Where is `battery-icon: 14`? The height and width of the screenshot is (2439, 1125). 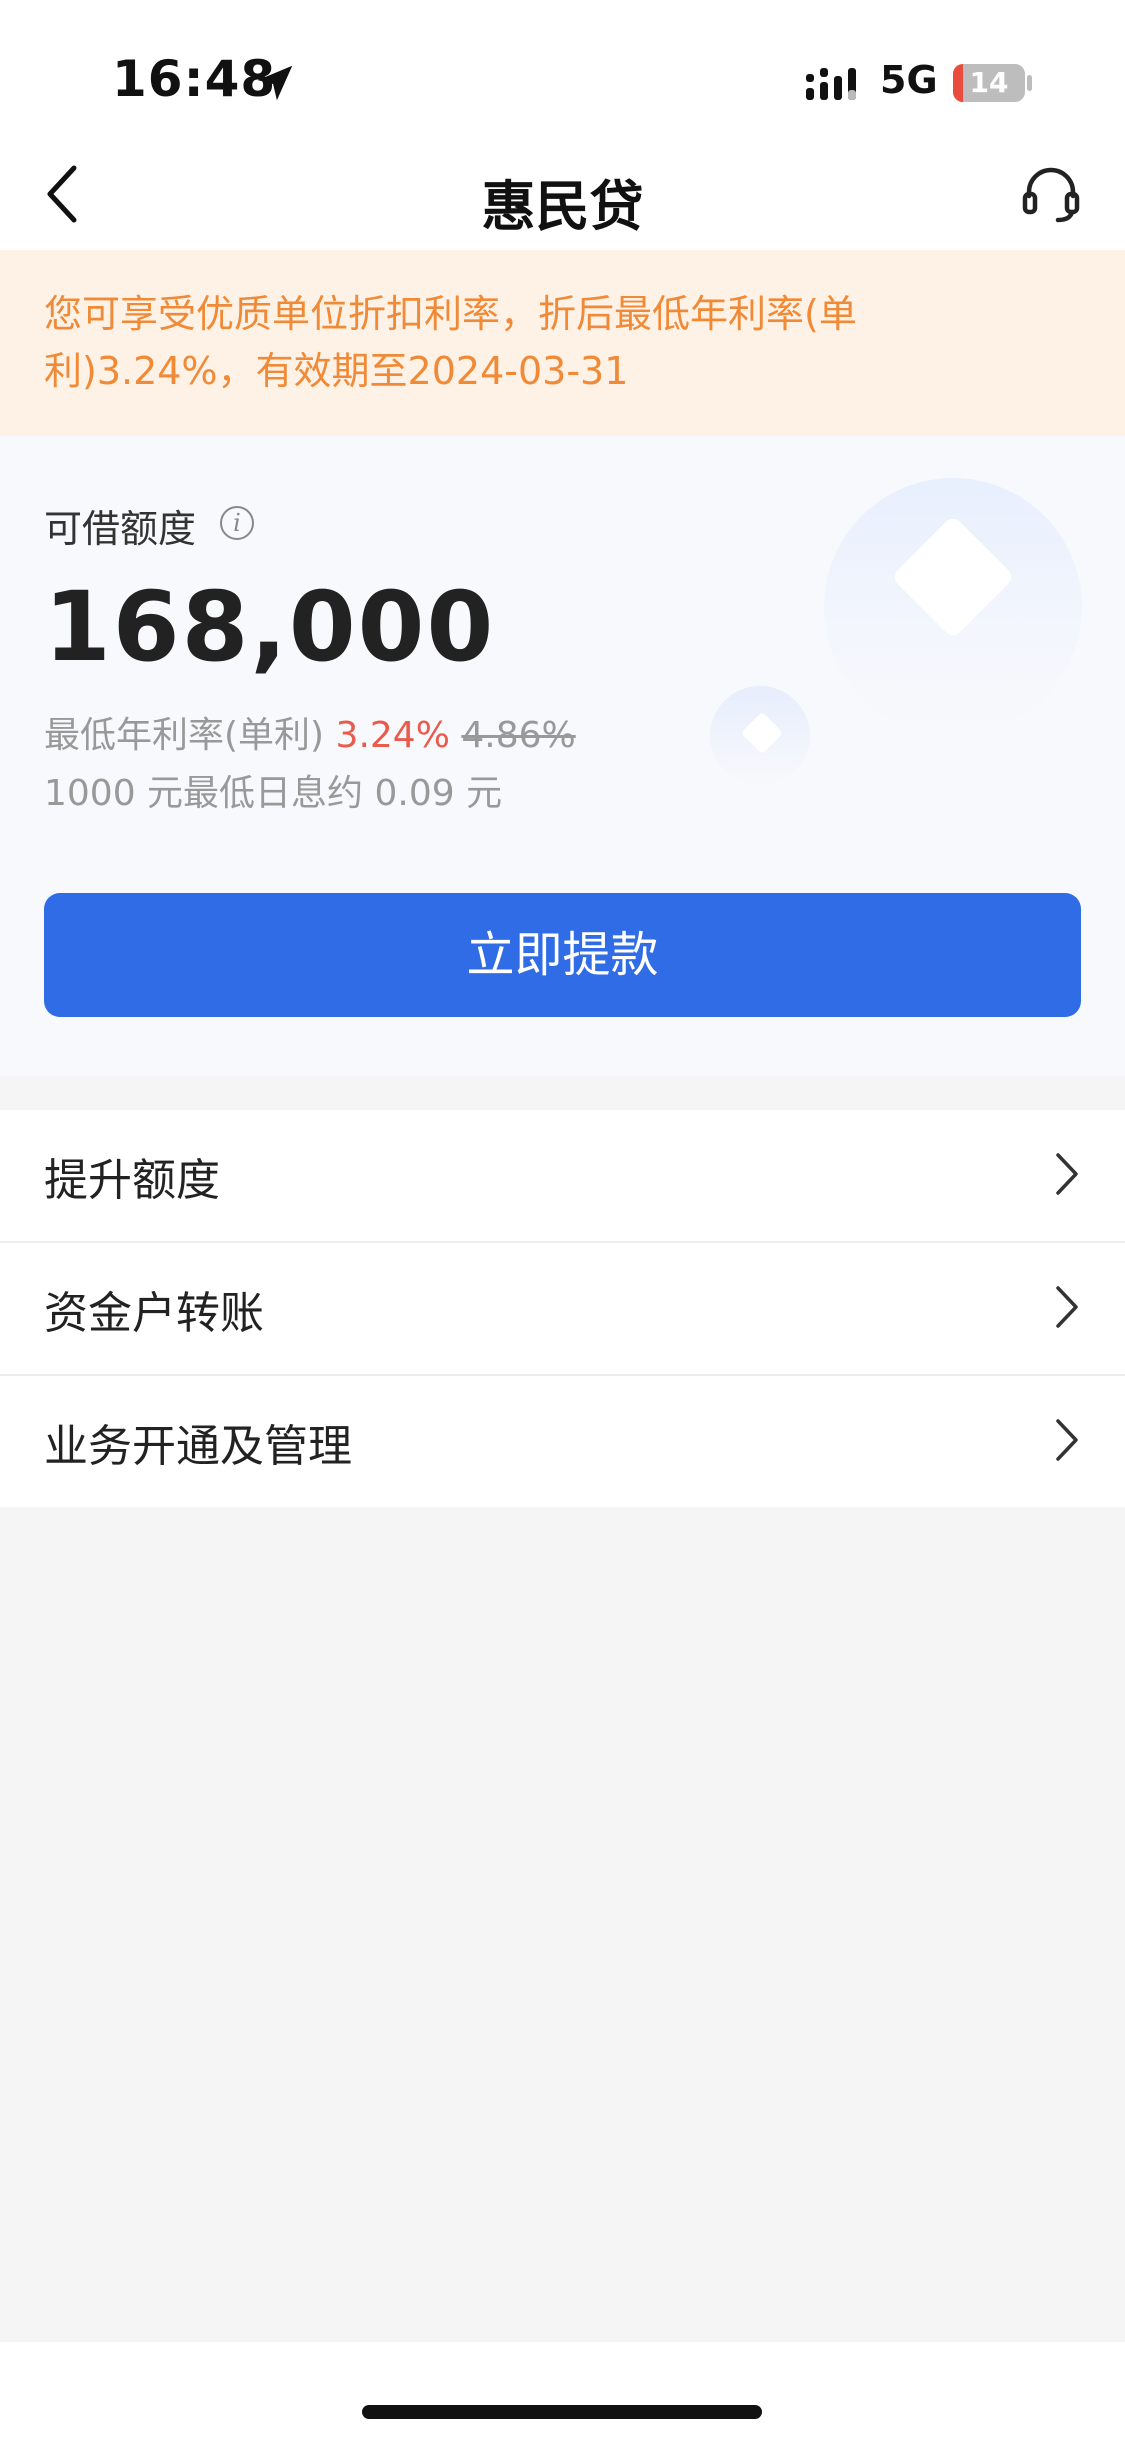 battery-icon: 14 is located at coordinates (989, 83).